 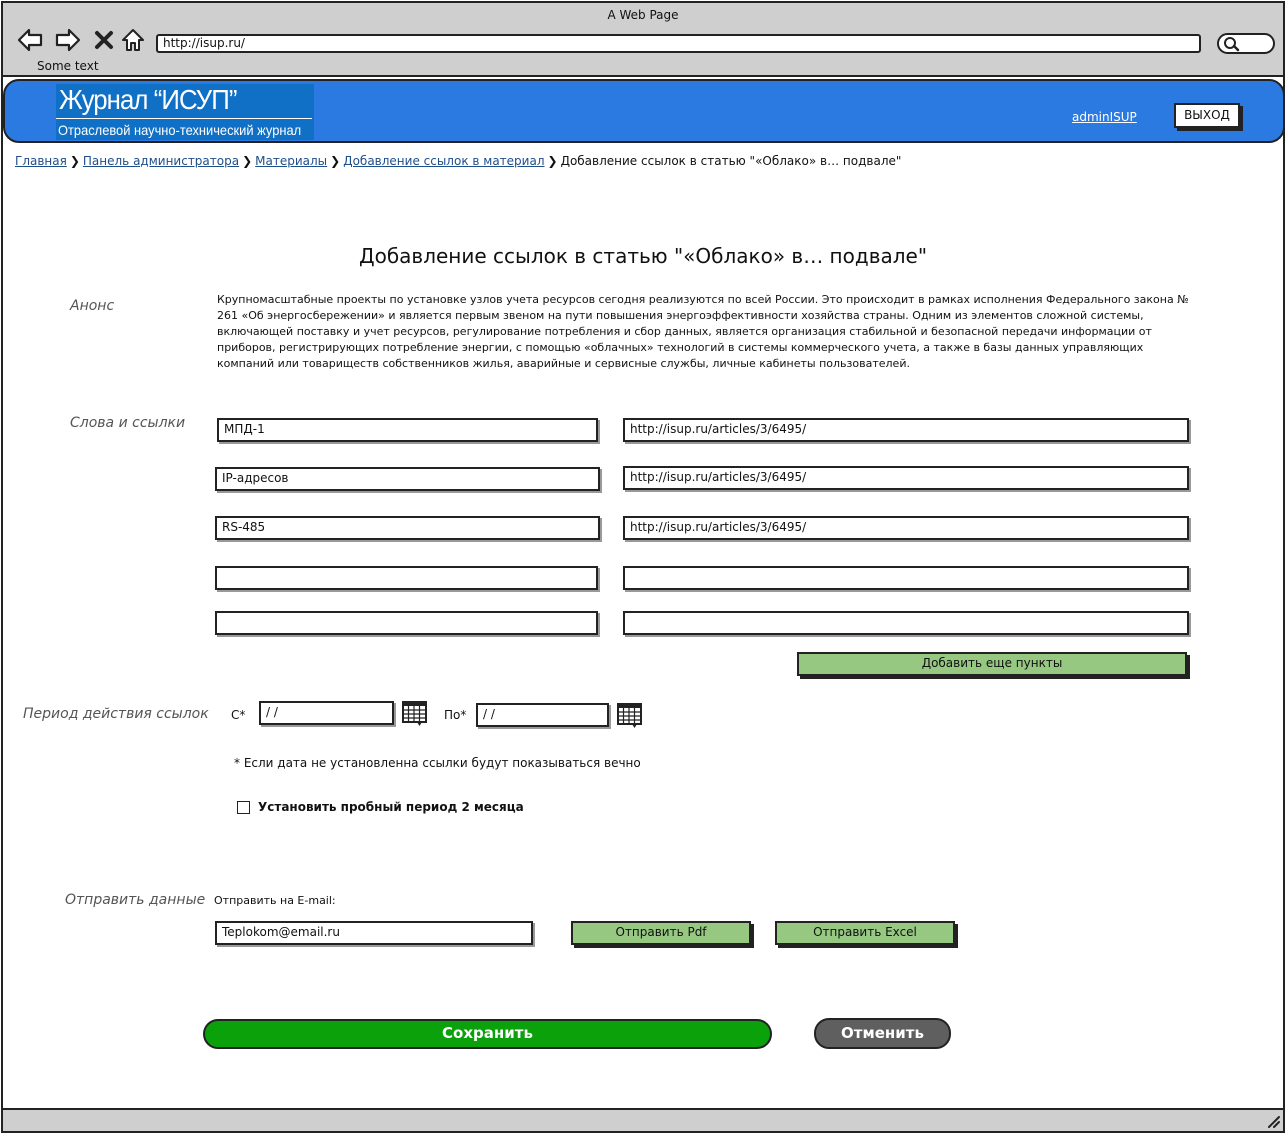 What do you see at coordinates (1246, 43) in the screenshot?
I see `browser-search-box` at bounding box center [1246, 43].